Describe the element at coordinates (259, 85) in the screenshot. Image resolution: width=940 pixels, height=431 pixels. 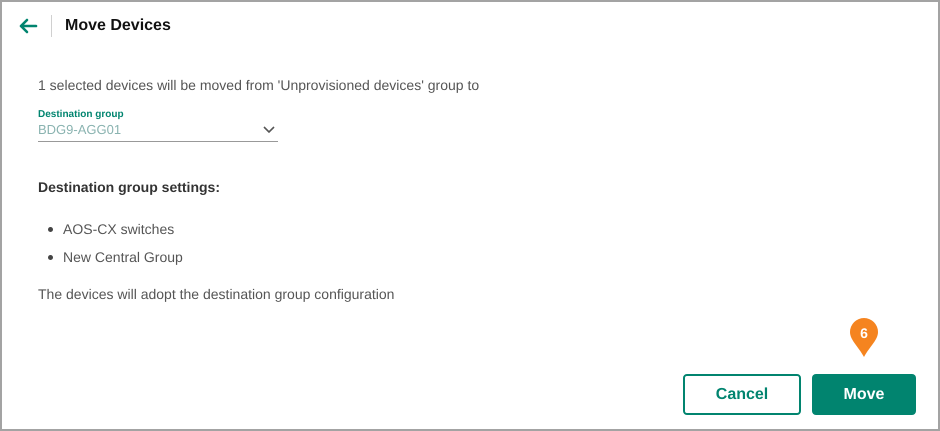
I see `move-message: 1 selected devices will be moved from 'Unprovisioned devices' group to` at that location.